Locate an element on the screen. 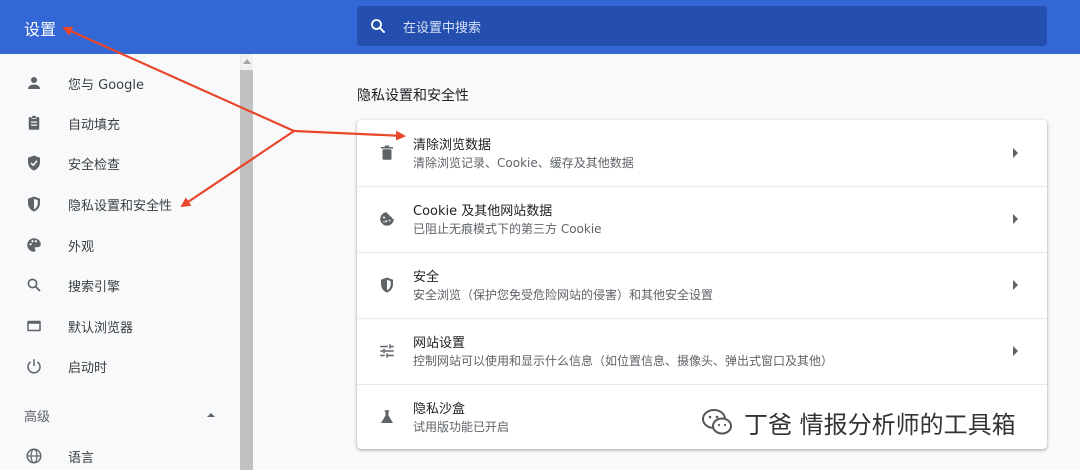 Image resolution: width=1080 pixels, height=470 pixels. search-input: 在设置中搜索 is located at coordinates (442, 26).